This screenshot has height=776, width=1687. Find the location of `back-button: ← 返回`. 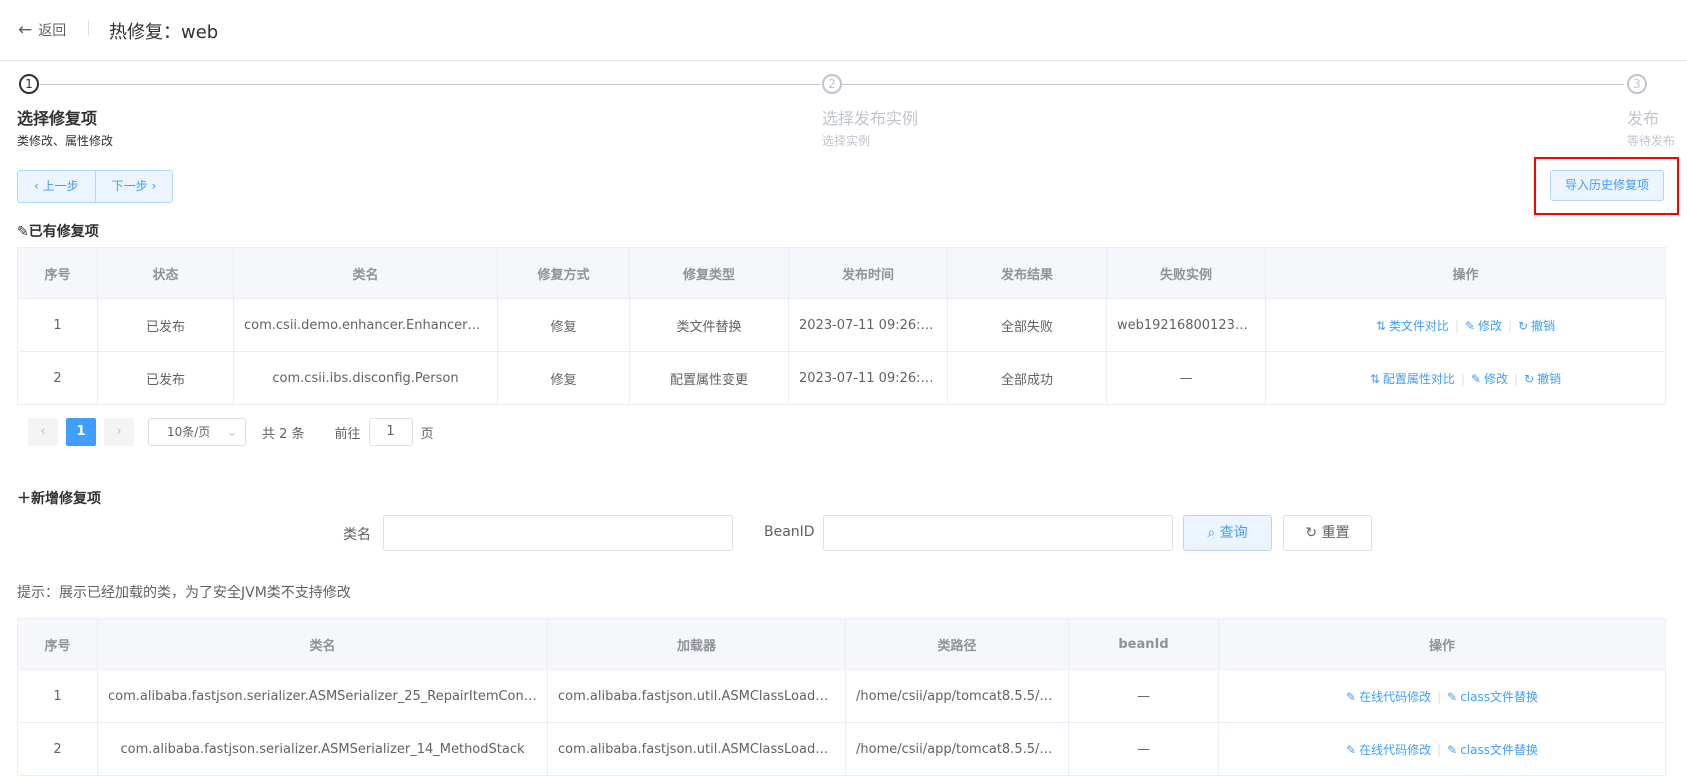

back-button: ← 返回 is located at coordinates (42, 30).